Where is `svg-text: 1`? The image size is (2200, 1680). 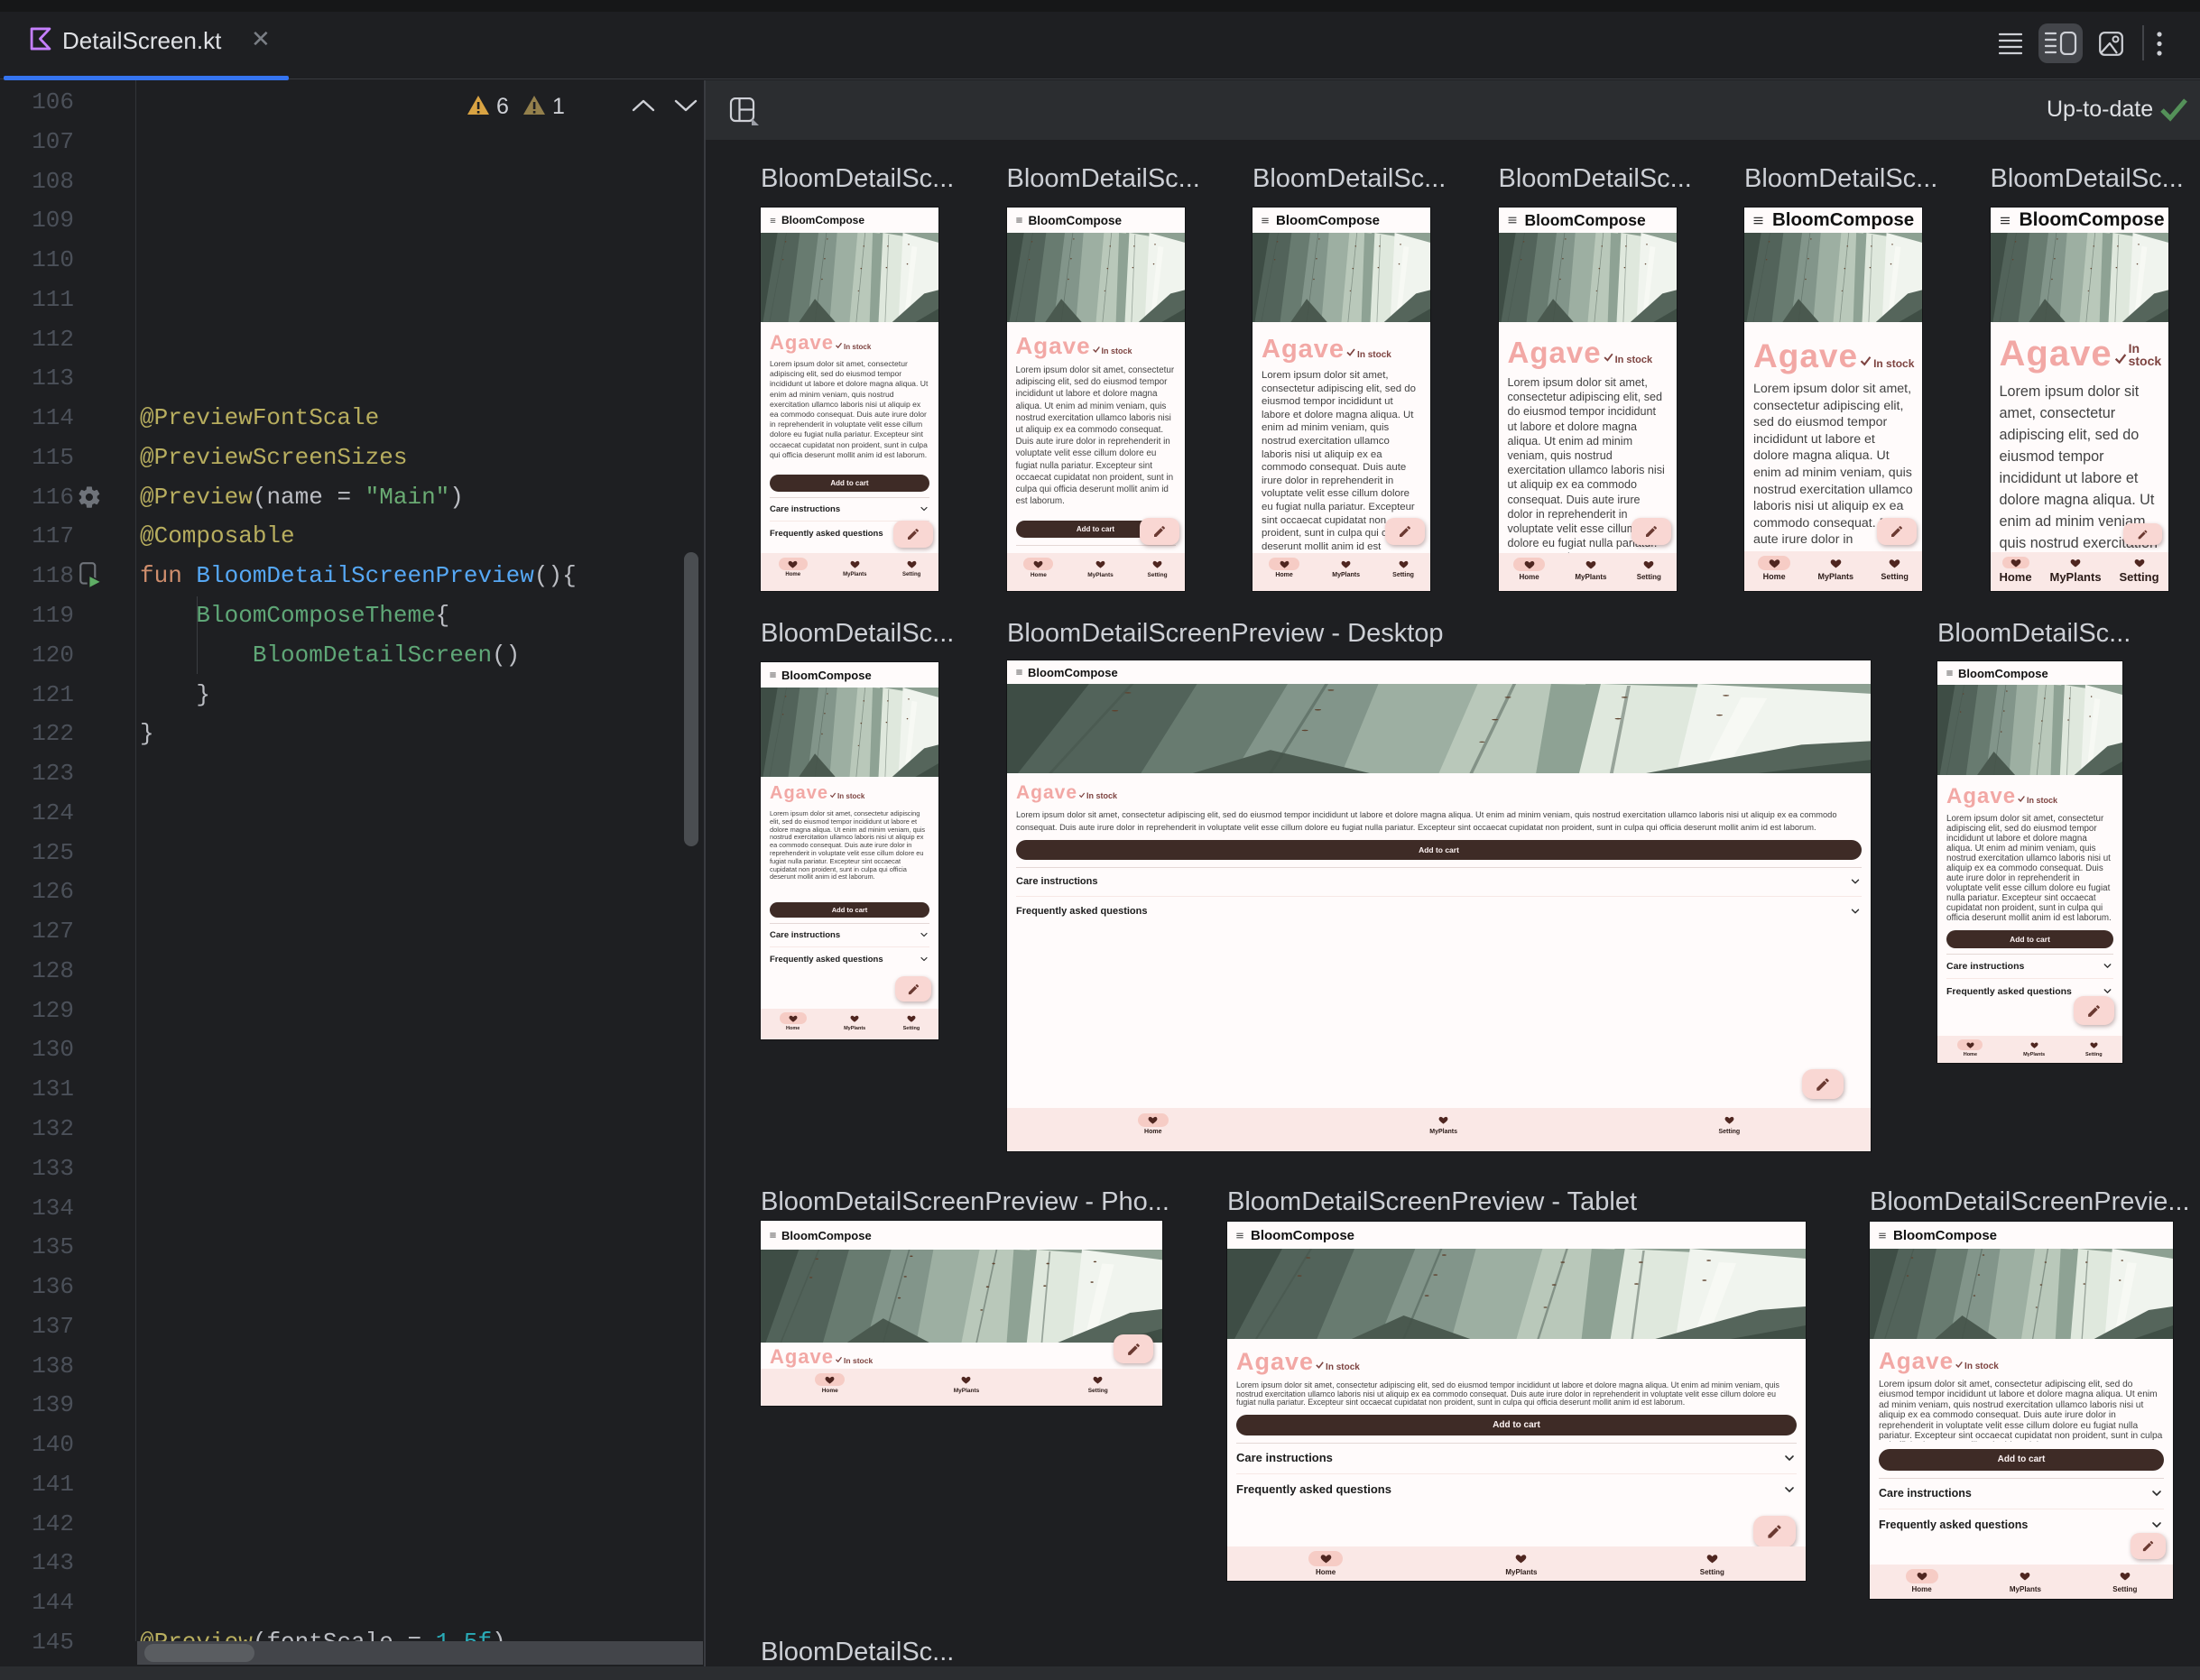
svg-text: 1 is located at coordinates (558, 106).